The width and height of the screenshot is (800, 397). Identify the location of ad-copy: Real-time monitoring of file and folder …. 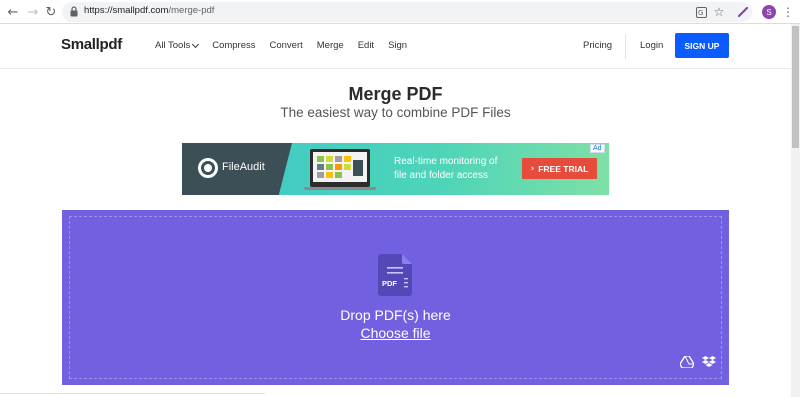
(445, 169).